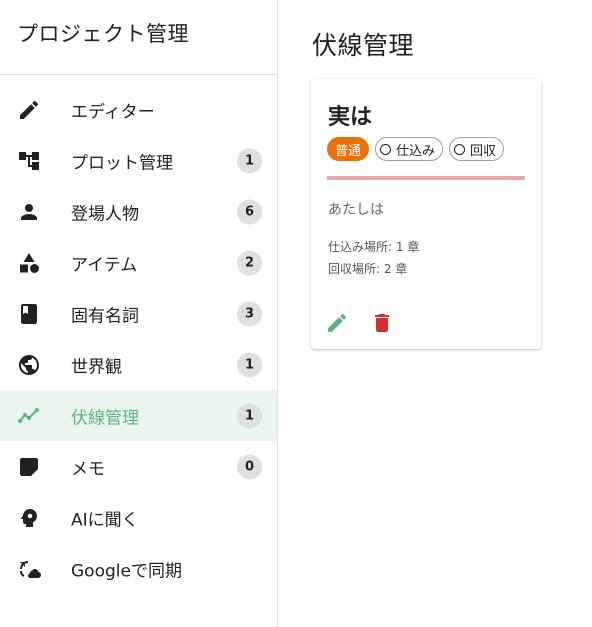 The width and height of the screenshot is (592, 627). I want to click on trash-icon, so click(382, 323).